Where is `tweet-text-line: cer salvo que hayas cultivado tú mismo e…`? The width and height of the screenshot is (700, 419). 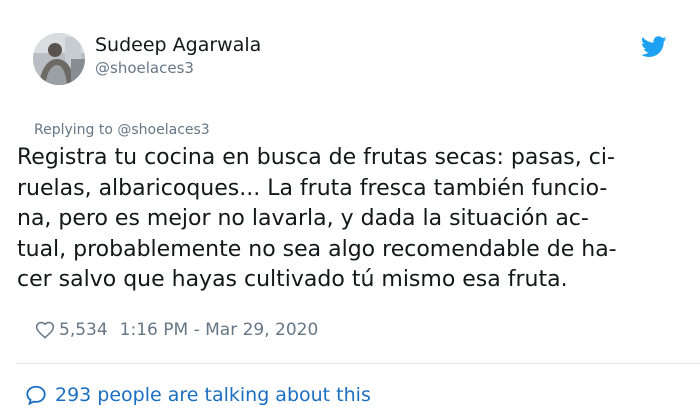 tweet-text-line: cer salvo que hayas cultivado tú mismo e… is located at coordinates (292, 279).